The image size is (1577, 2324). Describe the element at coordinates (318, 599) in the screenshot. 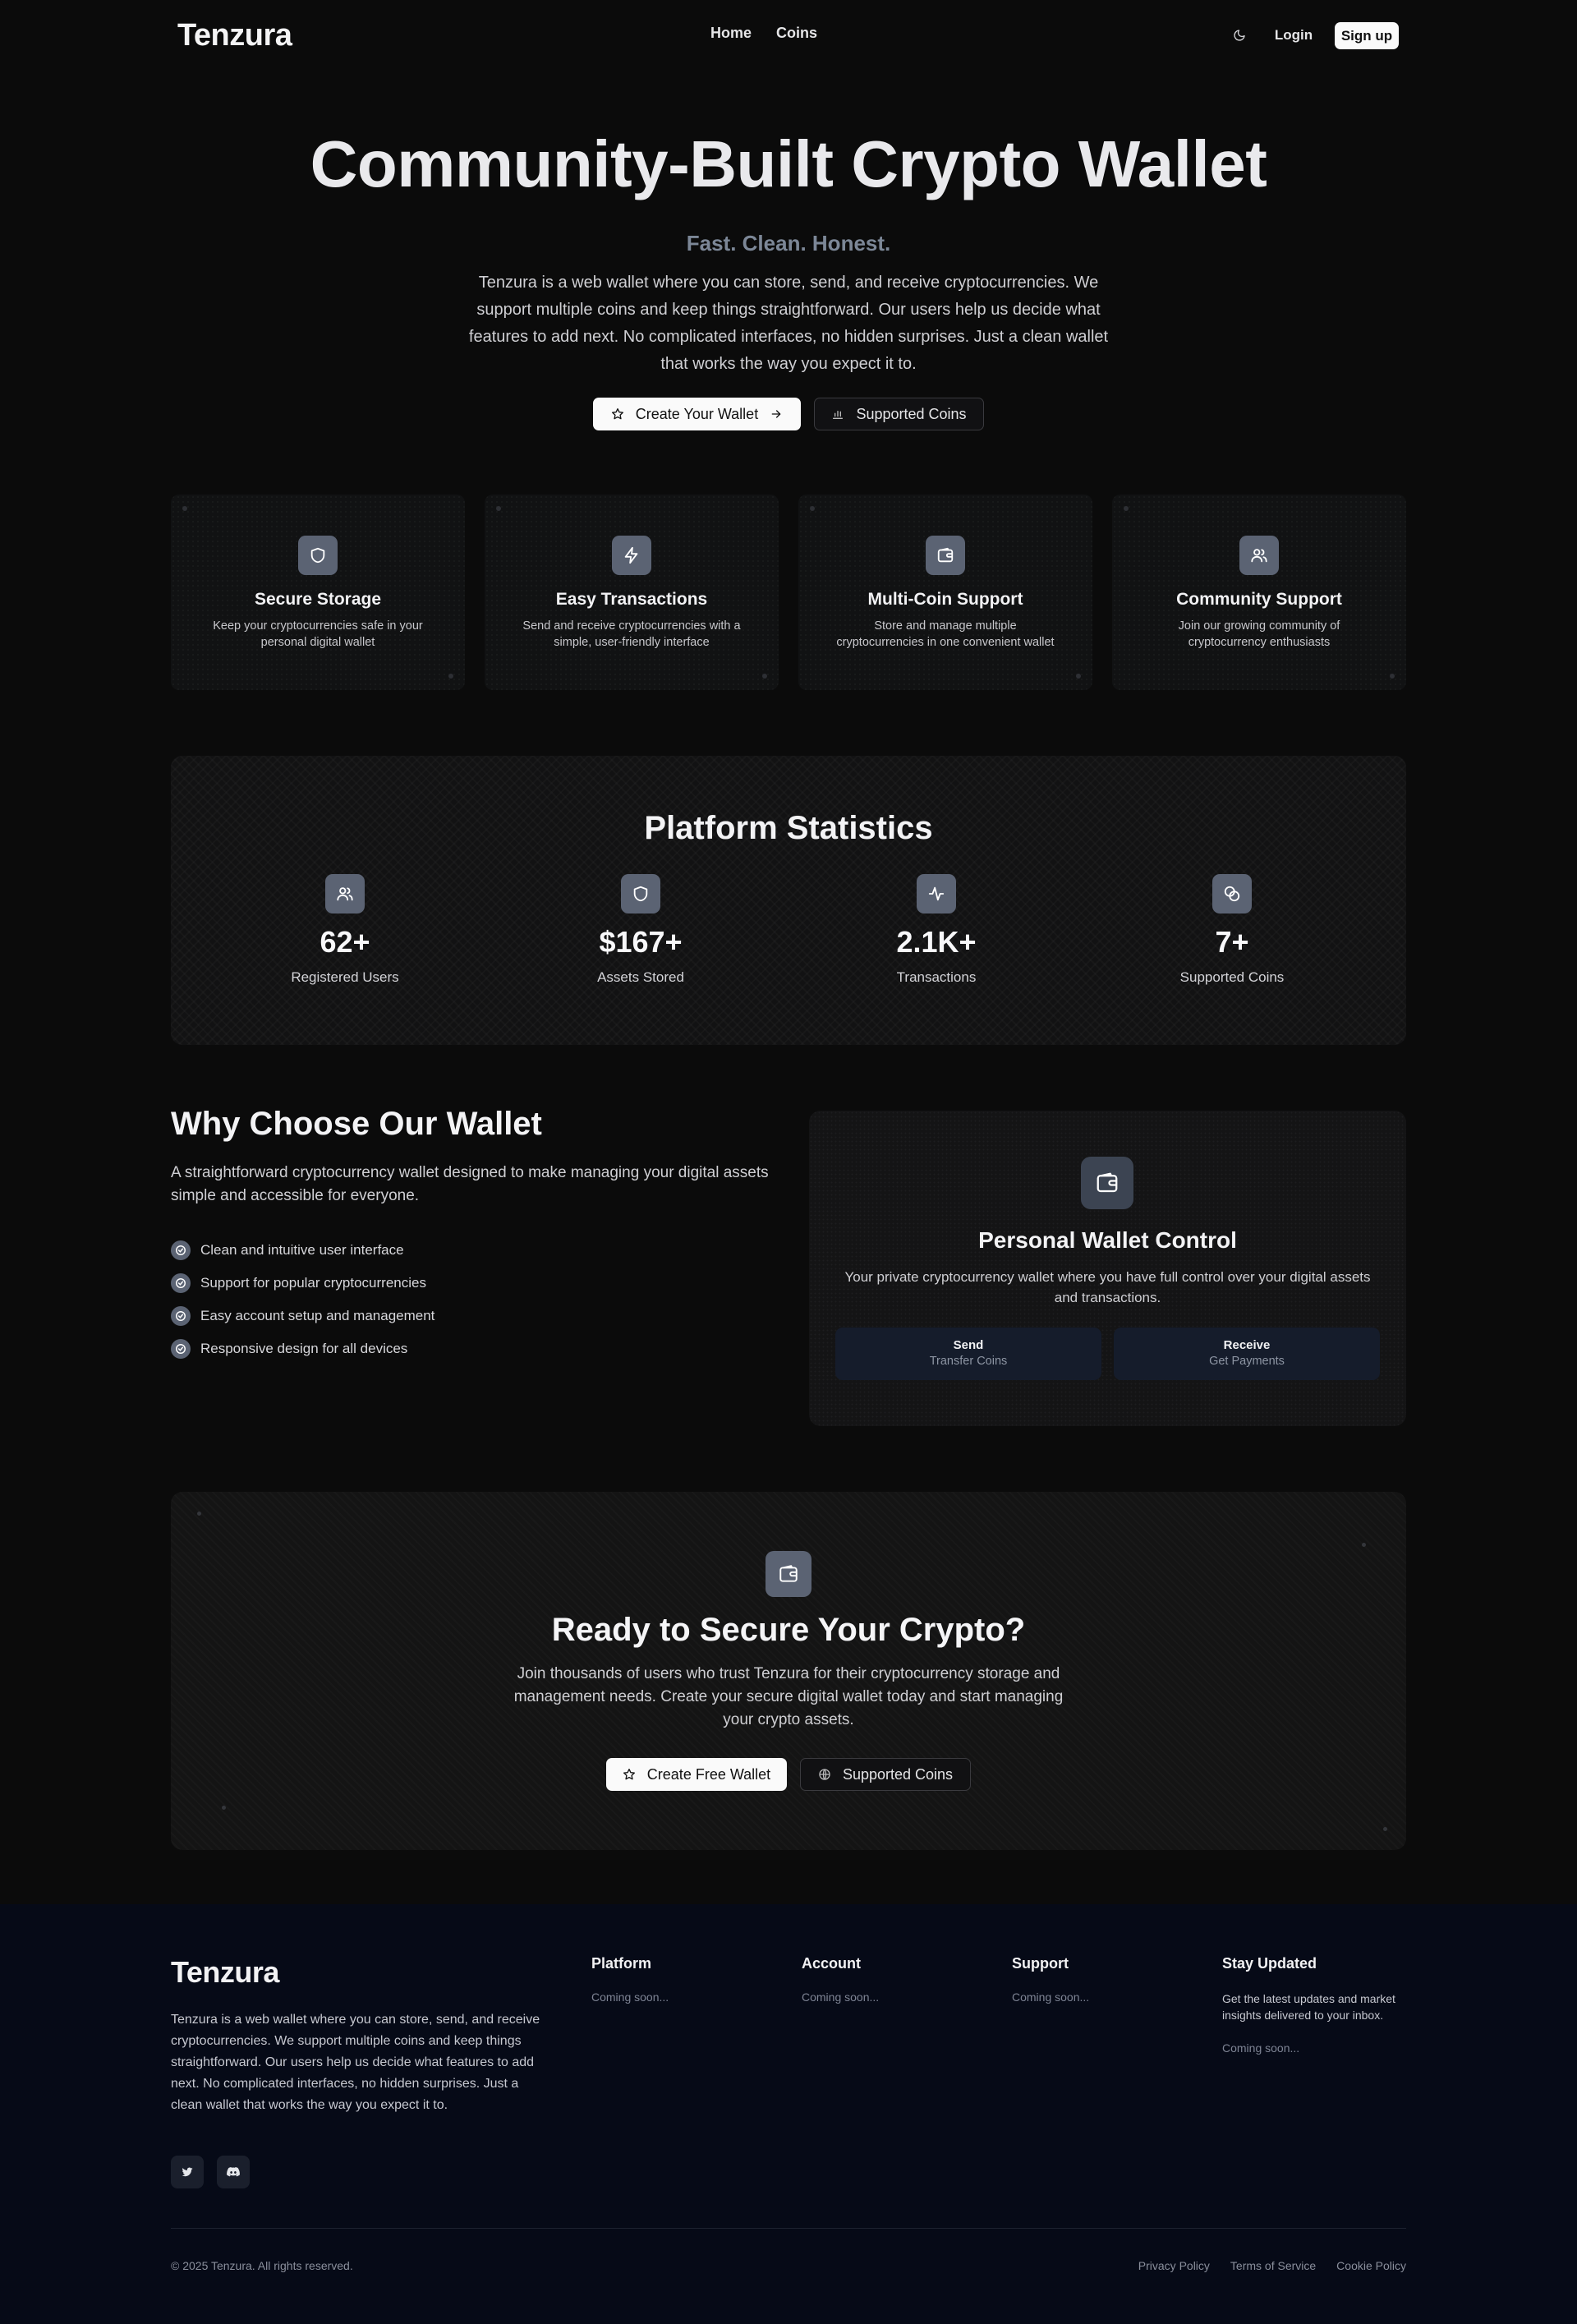

I see `feature-title: Secure Storage` at that location.